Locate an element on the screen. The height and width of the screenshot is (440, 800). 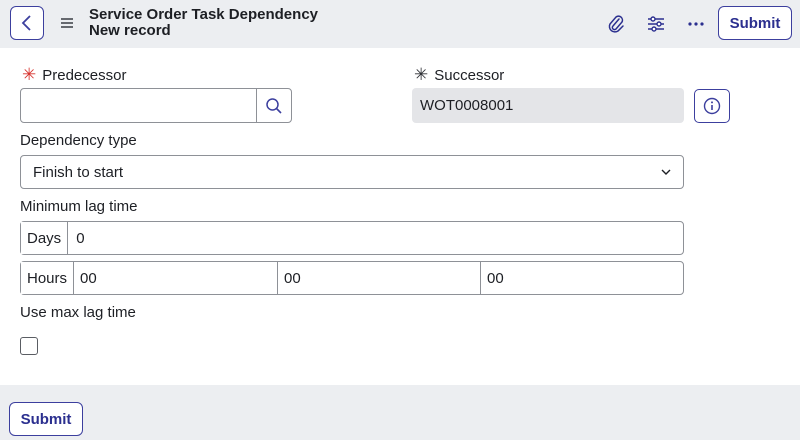
more-icon is located at coordinates (696, 24).